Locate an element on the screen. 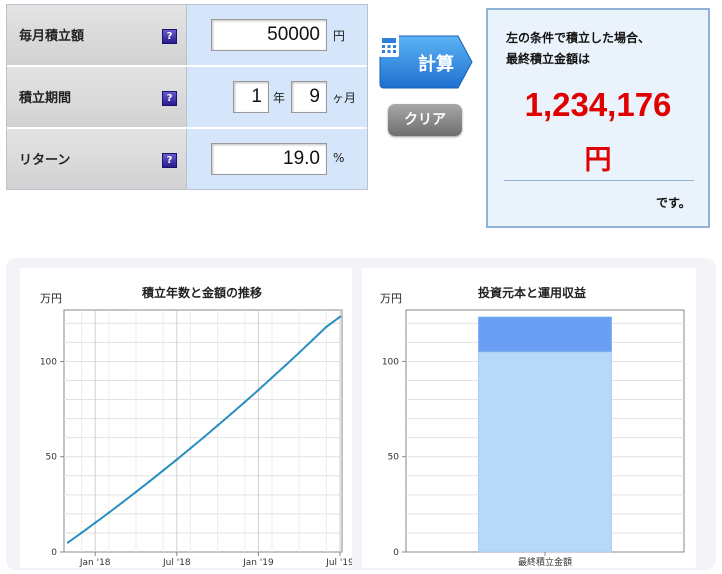  return-unit: % is located at coordinates (339, 158).